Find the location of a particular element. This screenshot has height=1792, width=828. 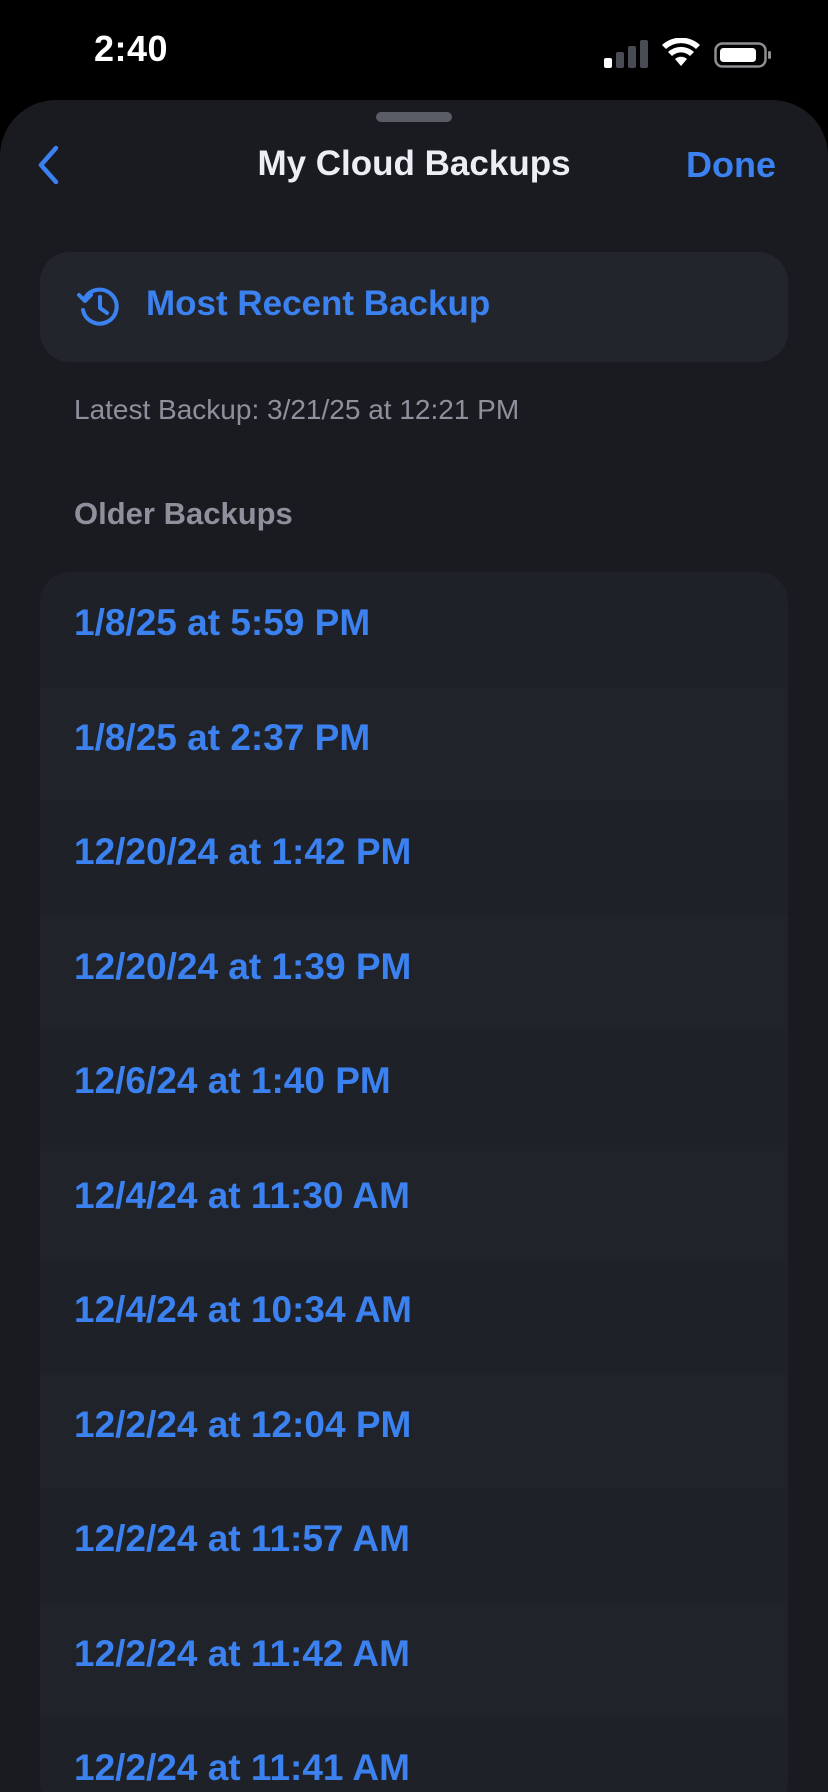

older-backup-item: 12/4/24 at 10:34 AM is located at coordinates (414, 1316).